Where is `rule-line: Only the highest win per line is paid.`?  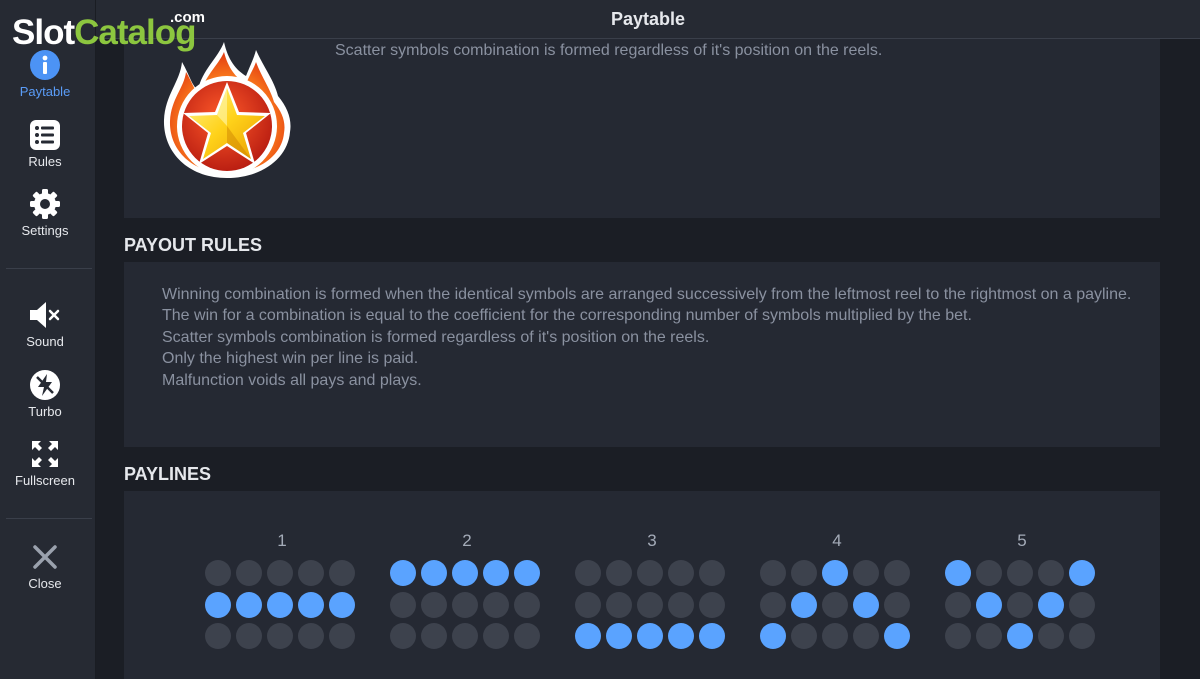
rule-line: Only the highest win per line is paid. is located at coordinates (290, 359).